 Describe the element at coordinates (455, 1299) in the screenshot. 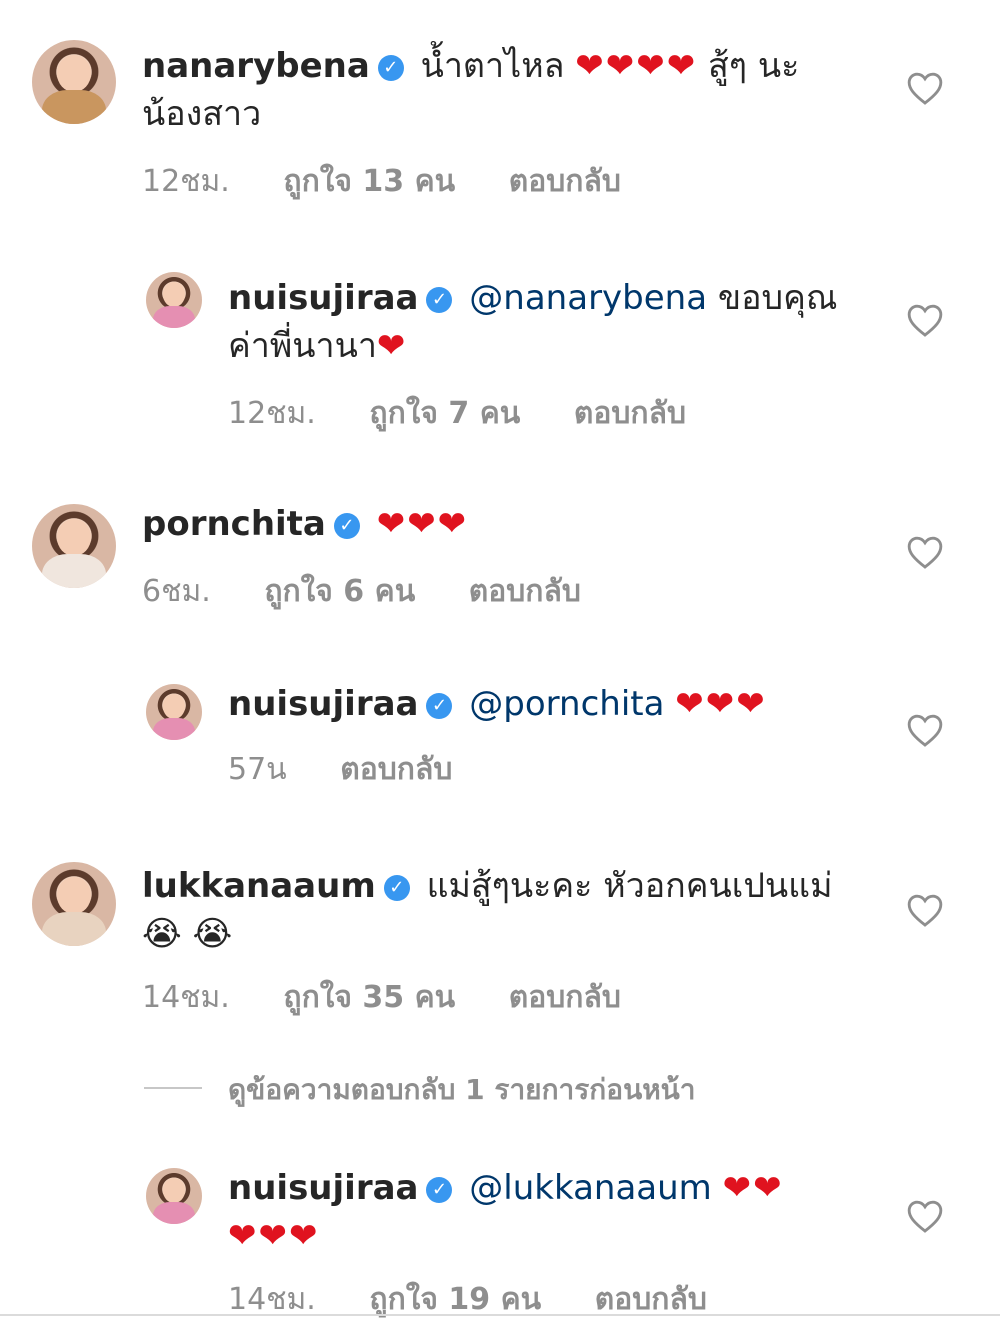

I see `likes-count: ถูกใจ 19 คน` at that location.